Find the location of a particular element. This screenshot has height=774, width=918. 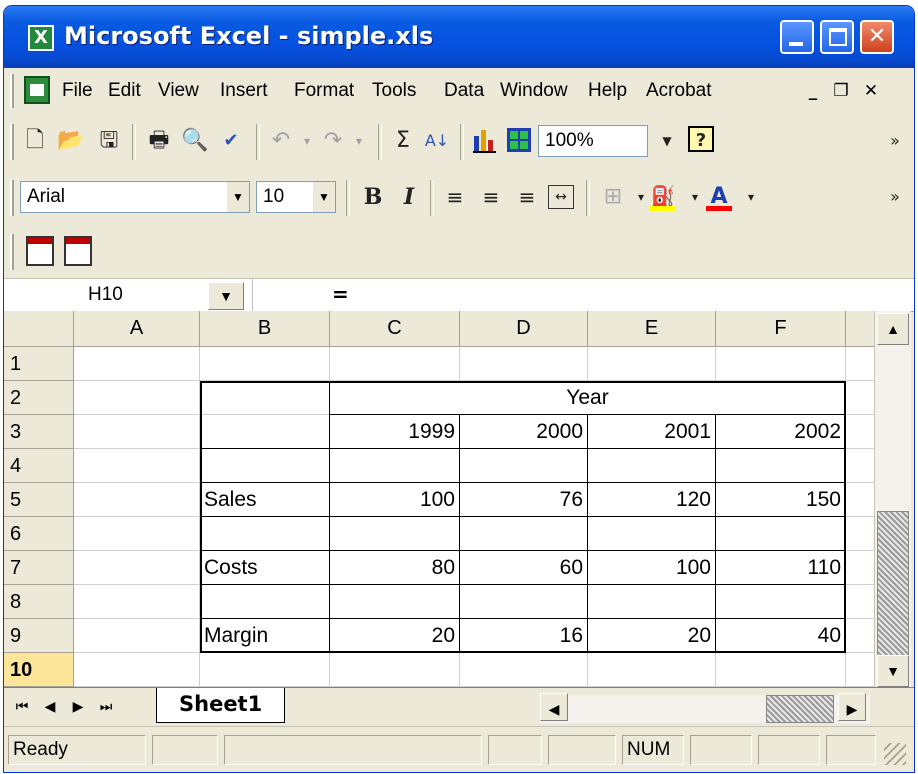

menu-view: View is located at coordinates (178, 91).